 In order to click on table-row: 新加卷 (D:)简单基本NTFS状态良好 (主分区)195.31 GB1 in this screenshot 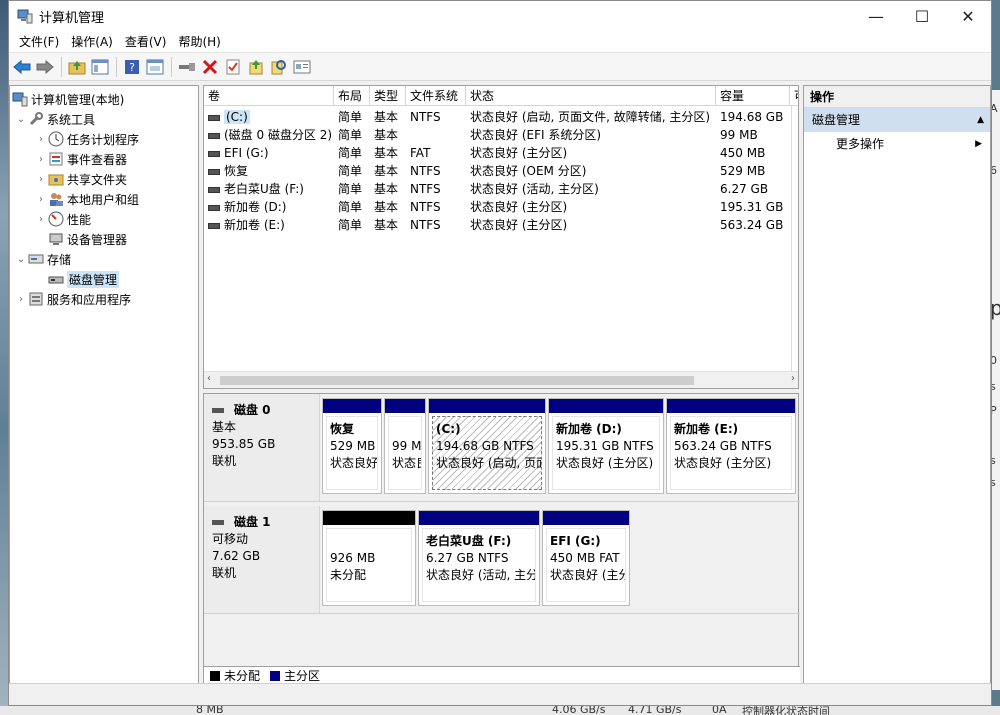, I will do `click(501, 207)`.